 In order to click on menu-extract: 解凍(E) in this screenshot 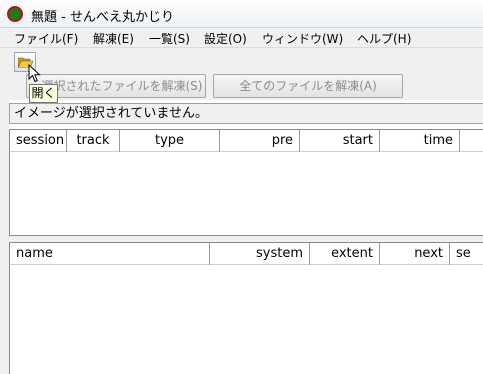, I will do `click(113, 38)`.